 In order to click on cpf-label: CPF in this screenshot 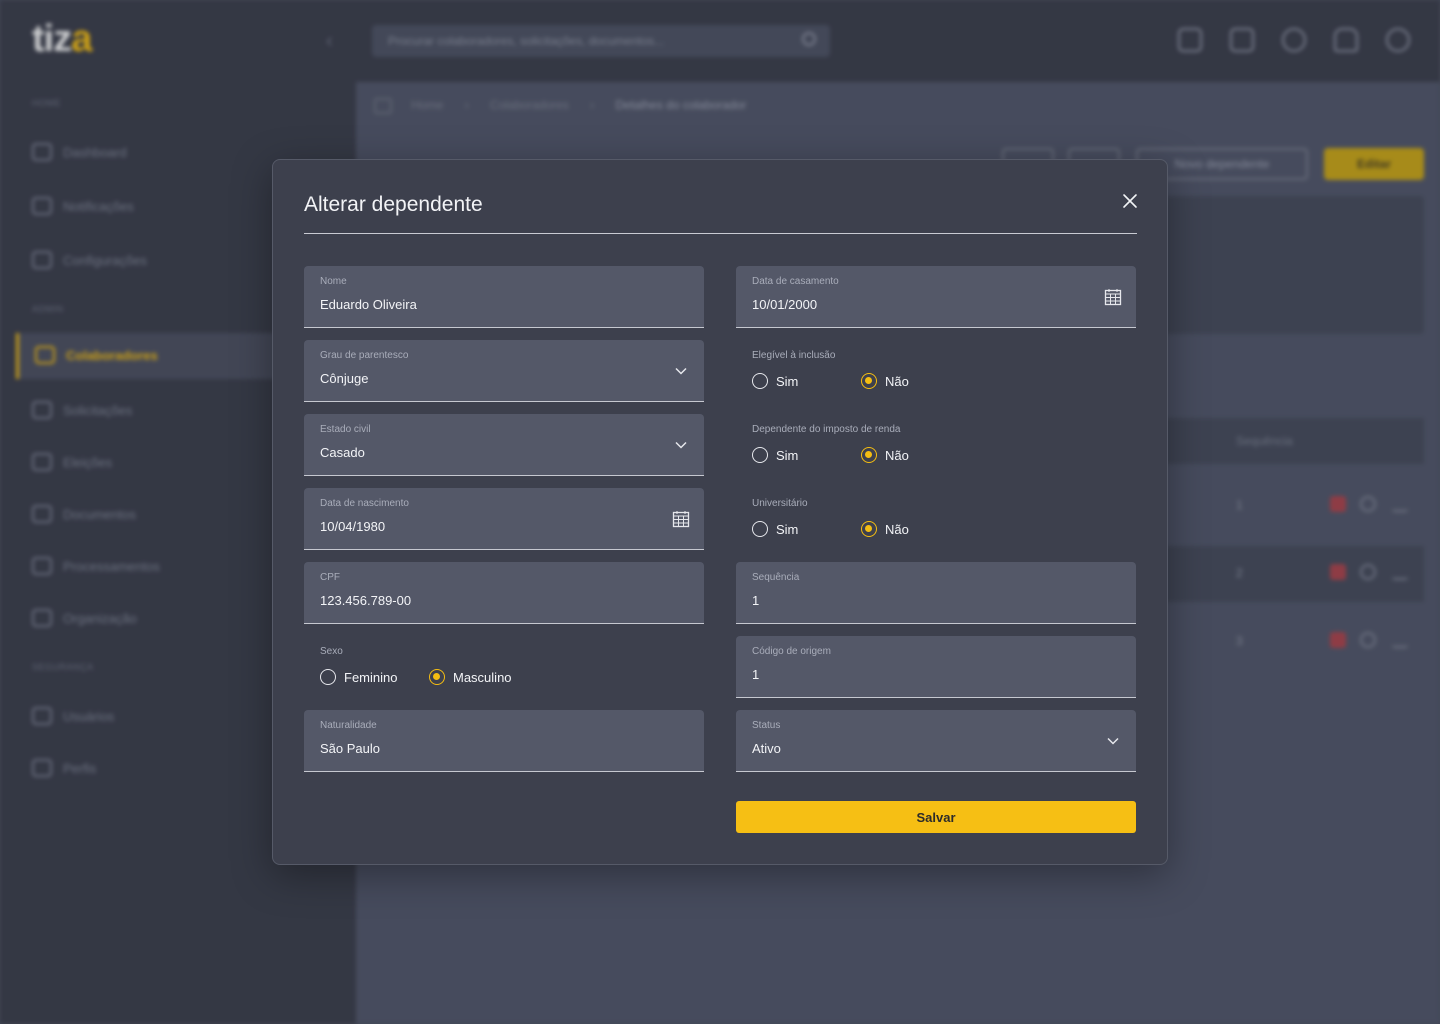, I will do `click(330, 577)`.